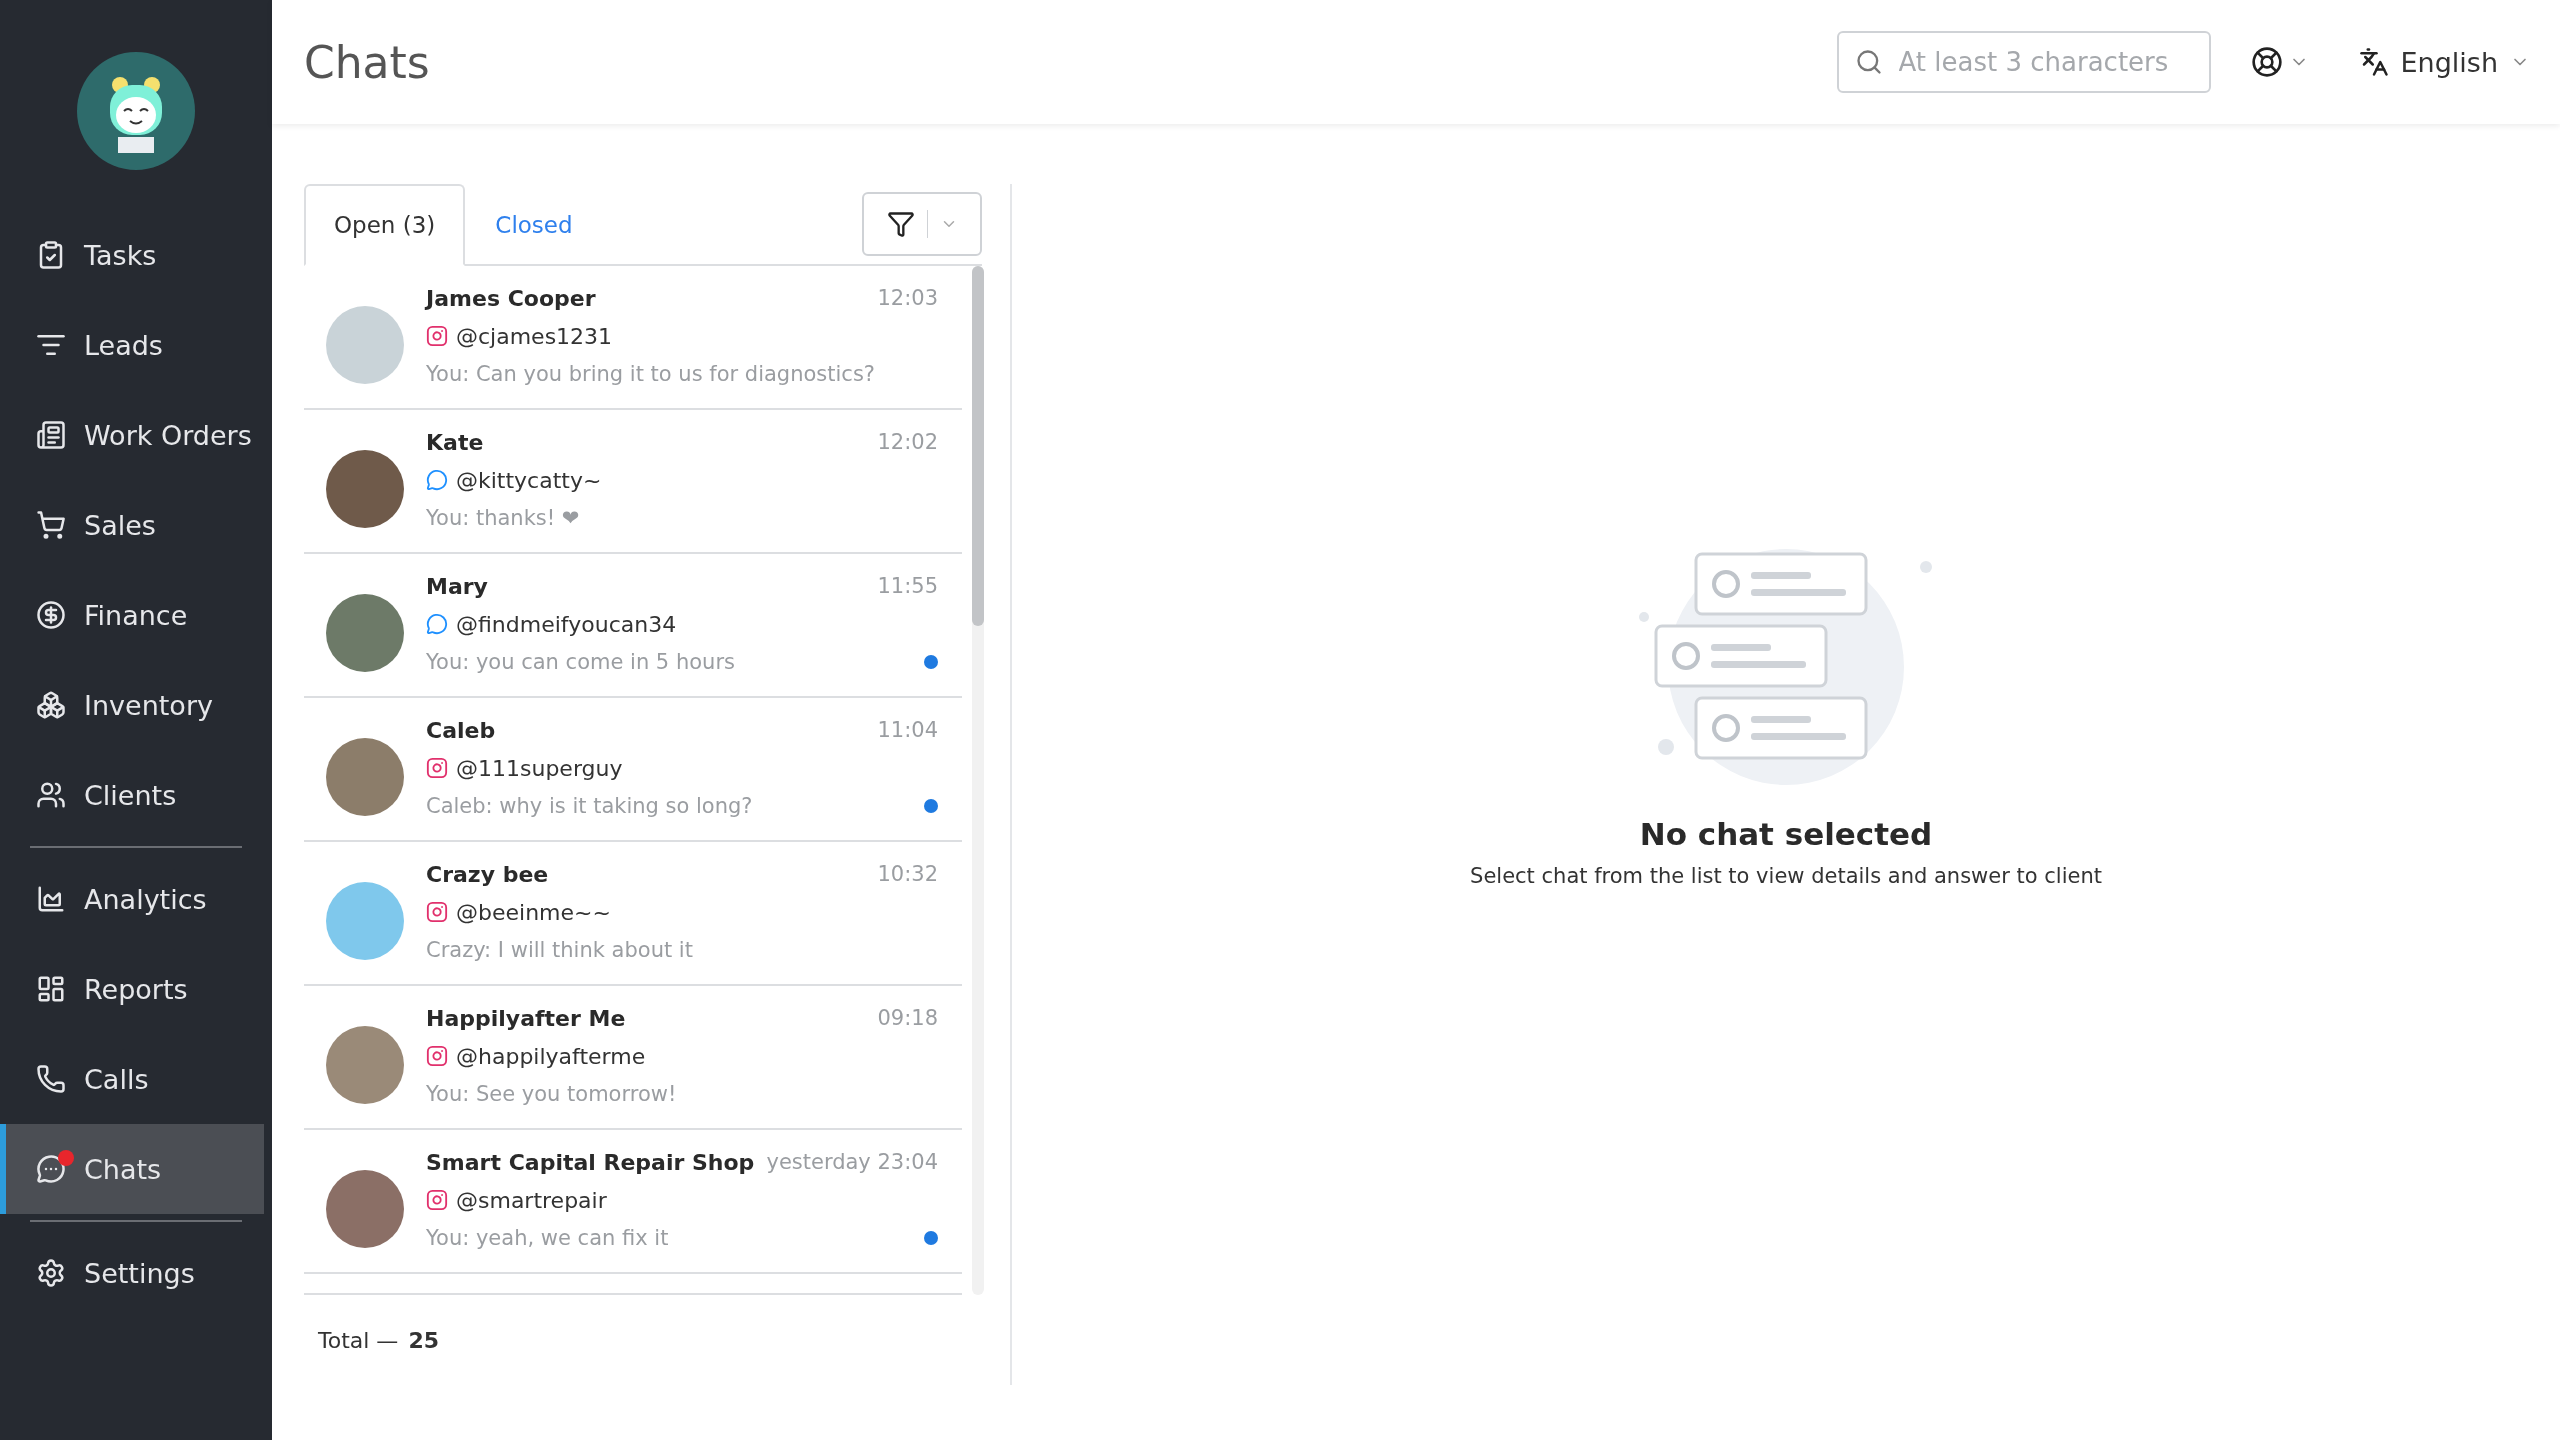 This screenshot has width=2560, height=1440. I want to click on sidebar-item: Sales, so click(132, 525).